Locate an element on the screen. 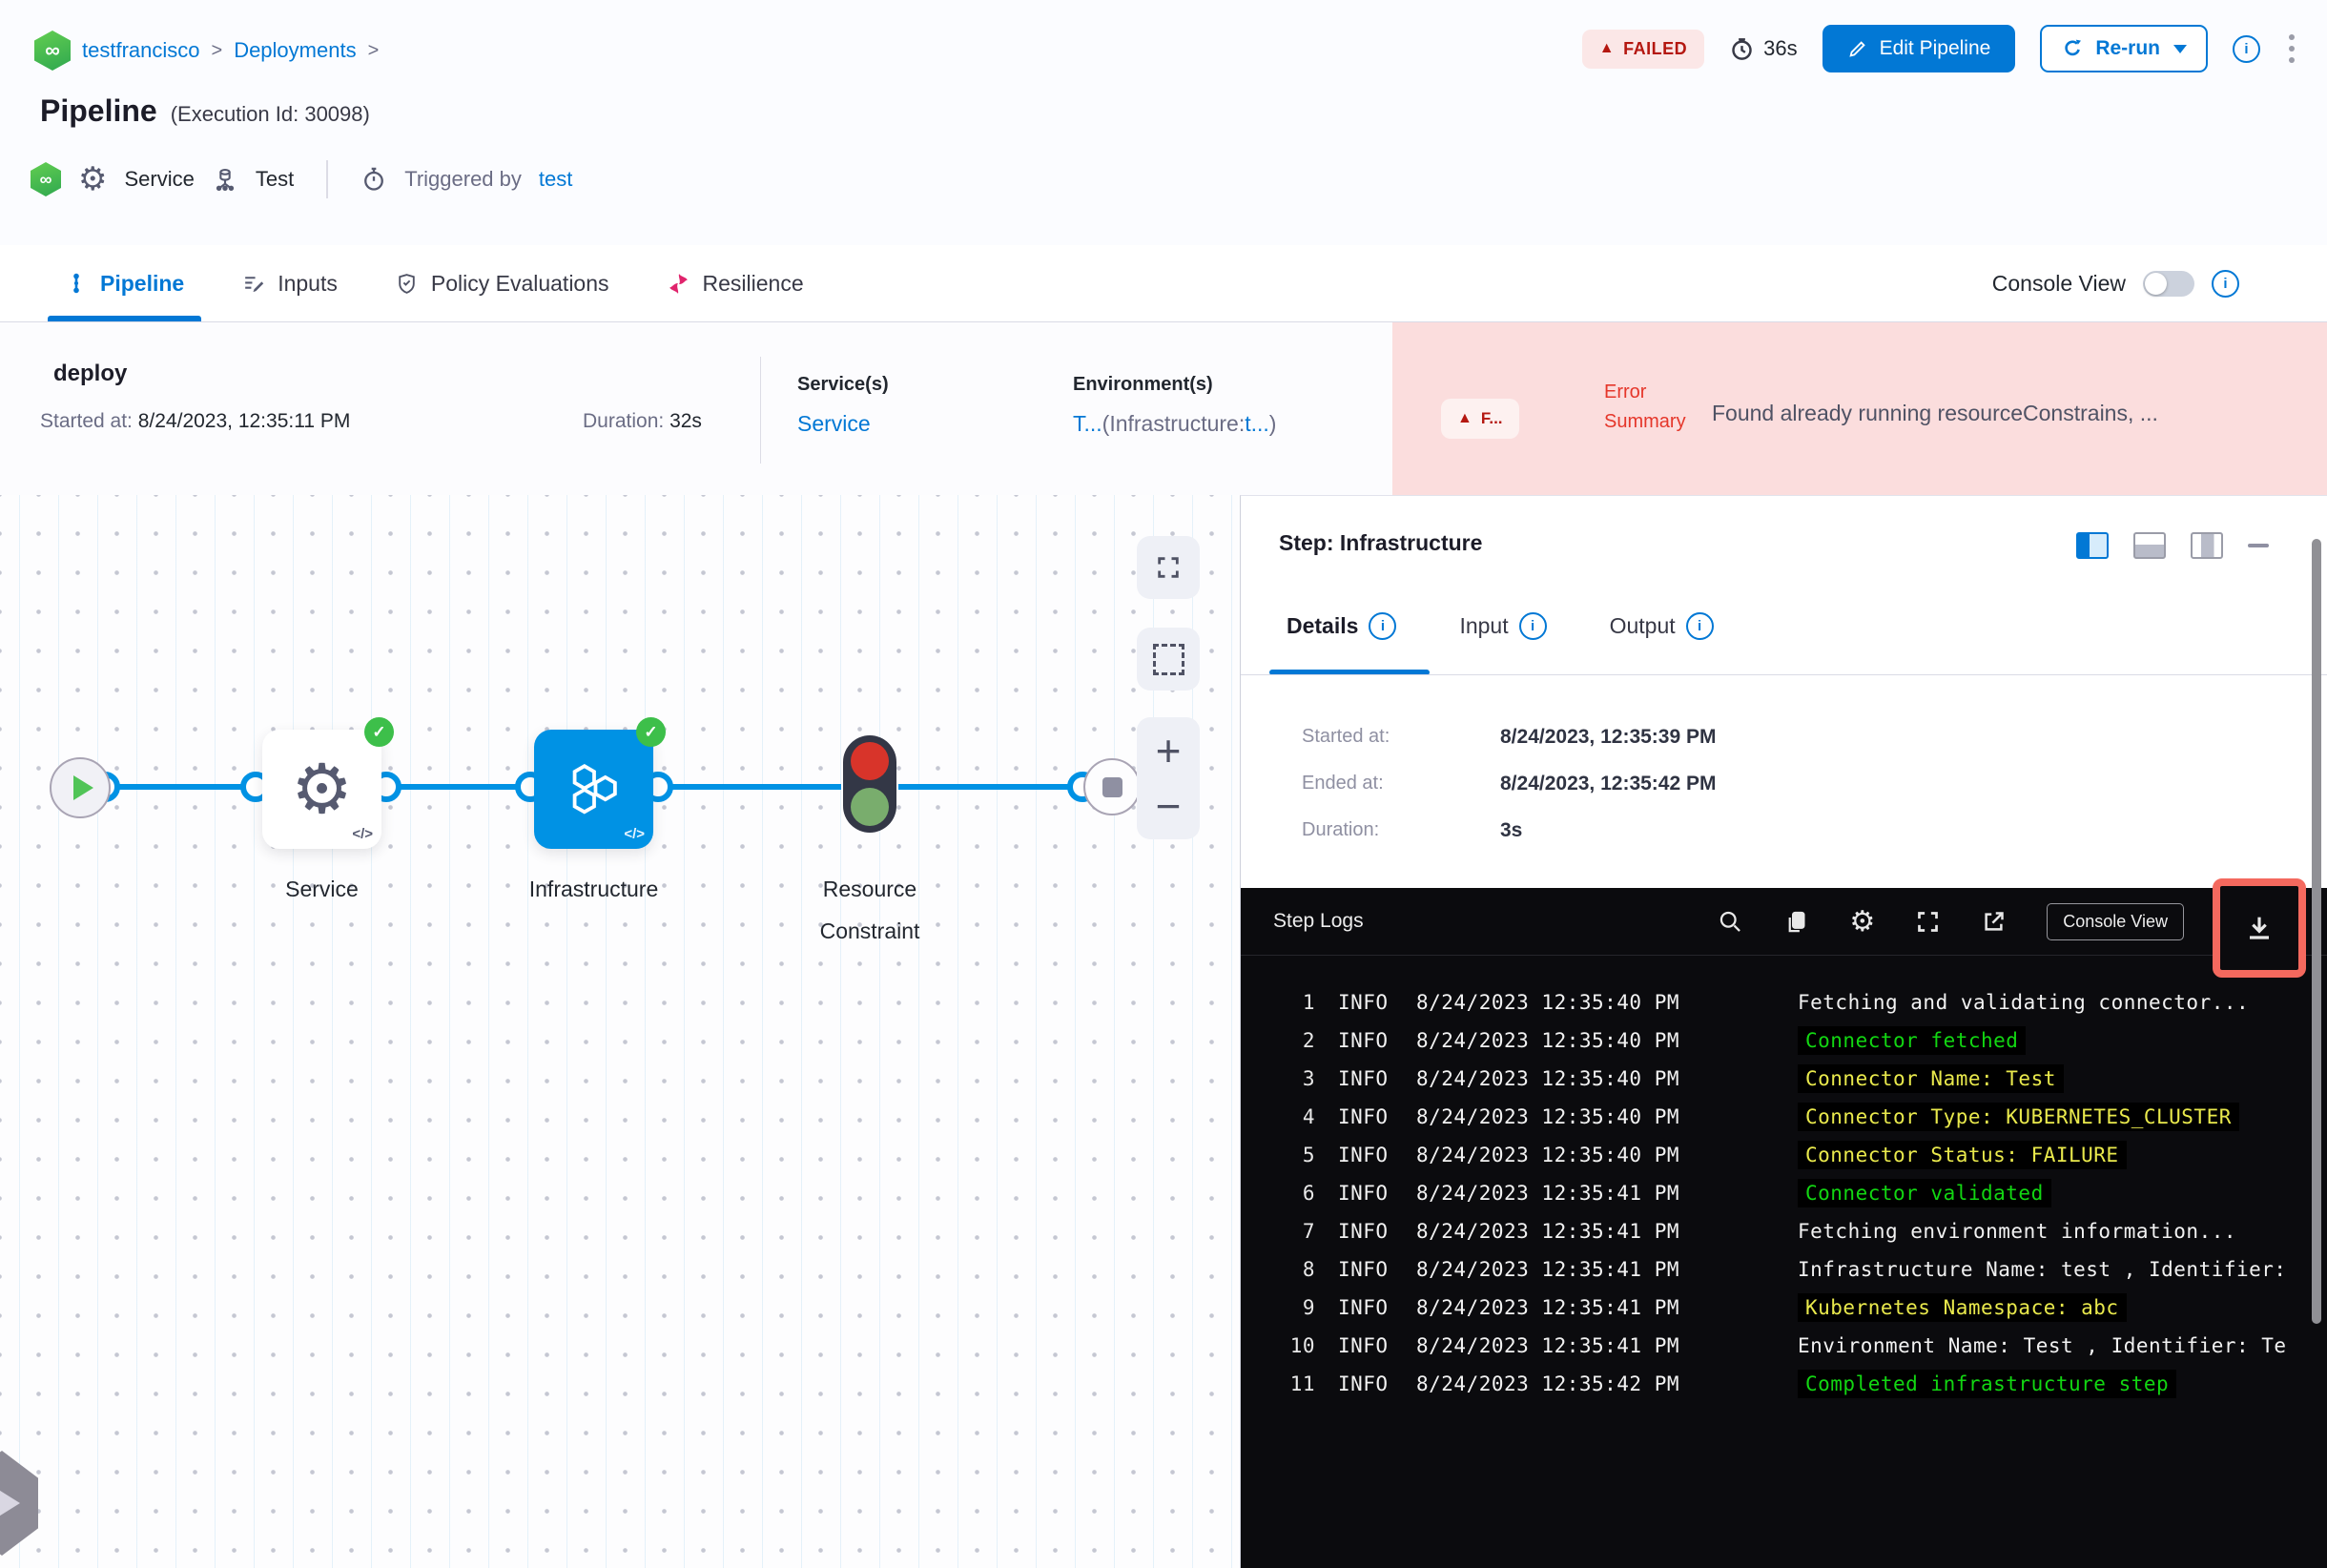 This screenshot has width=2327, height=1568. breadcrumb-deployments-link: Deployments is located at coordinates (295, 50).